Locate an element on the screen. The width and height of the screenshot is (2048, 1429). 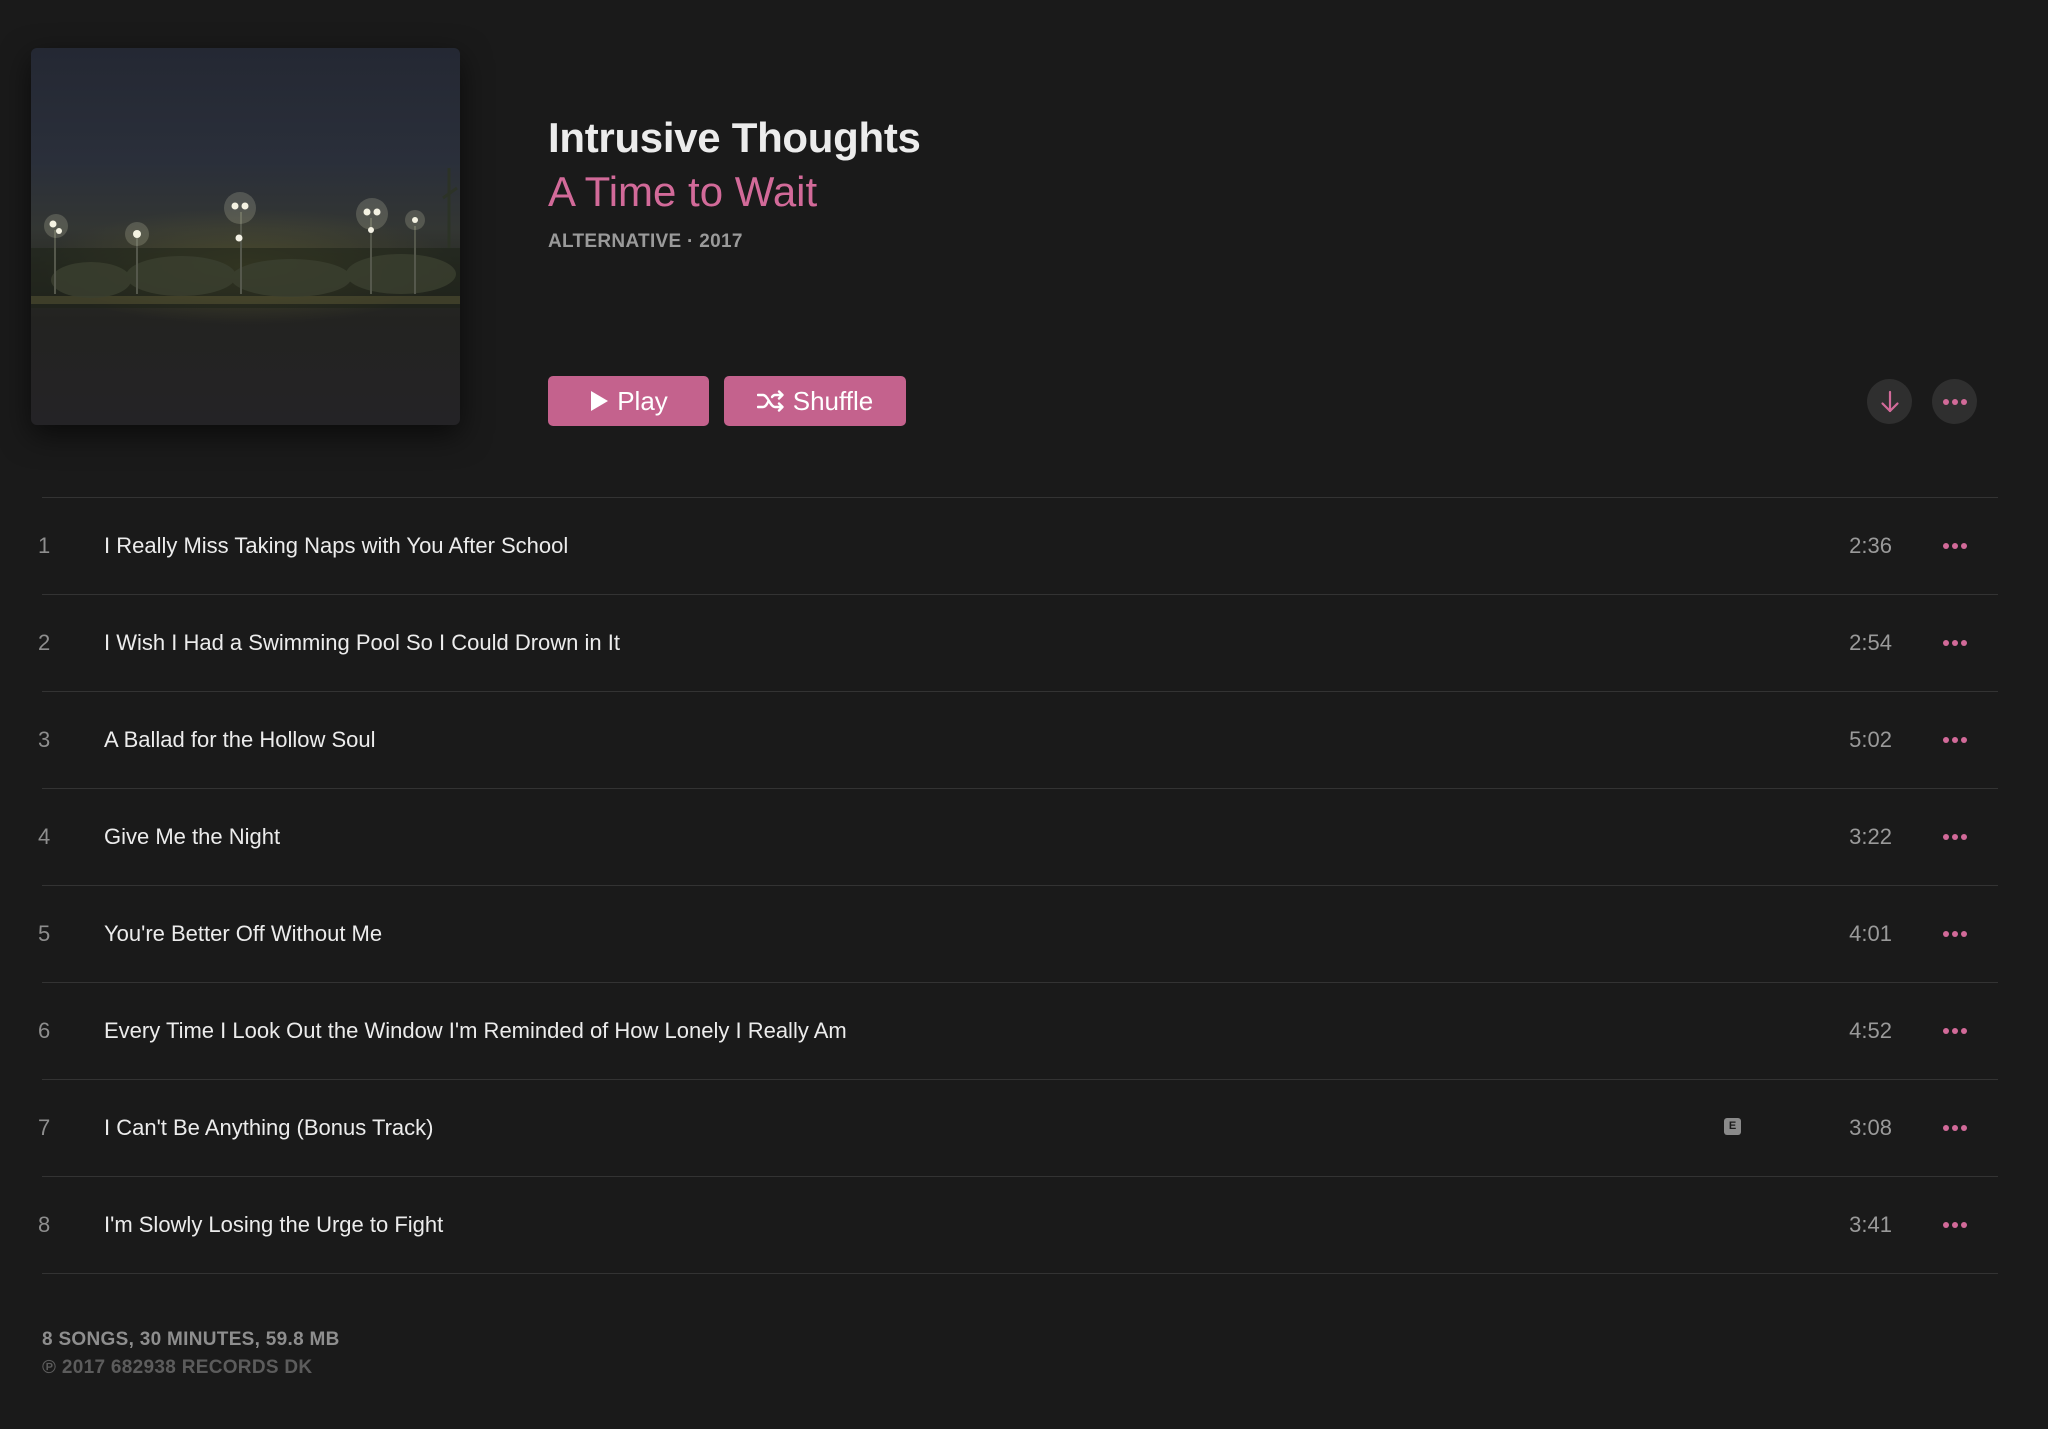
track-number: 8 is located at coordinates (44, 1224).